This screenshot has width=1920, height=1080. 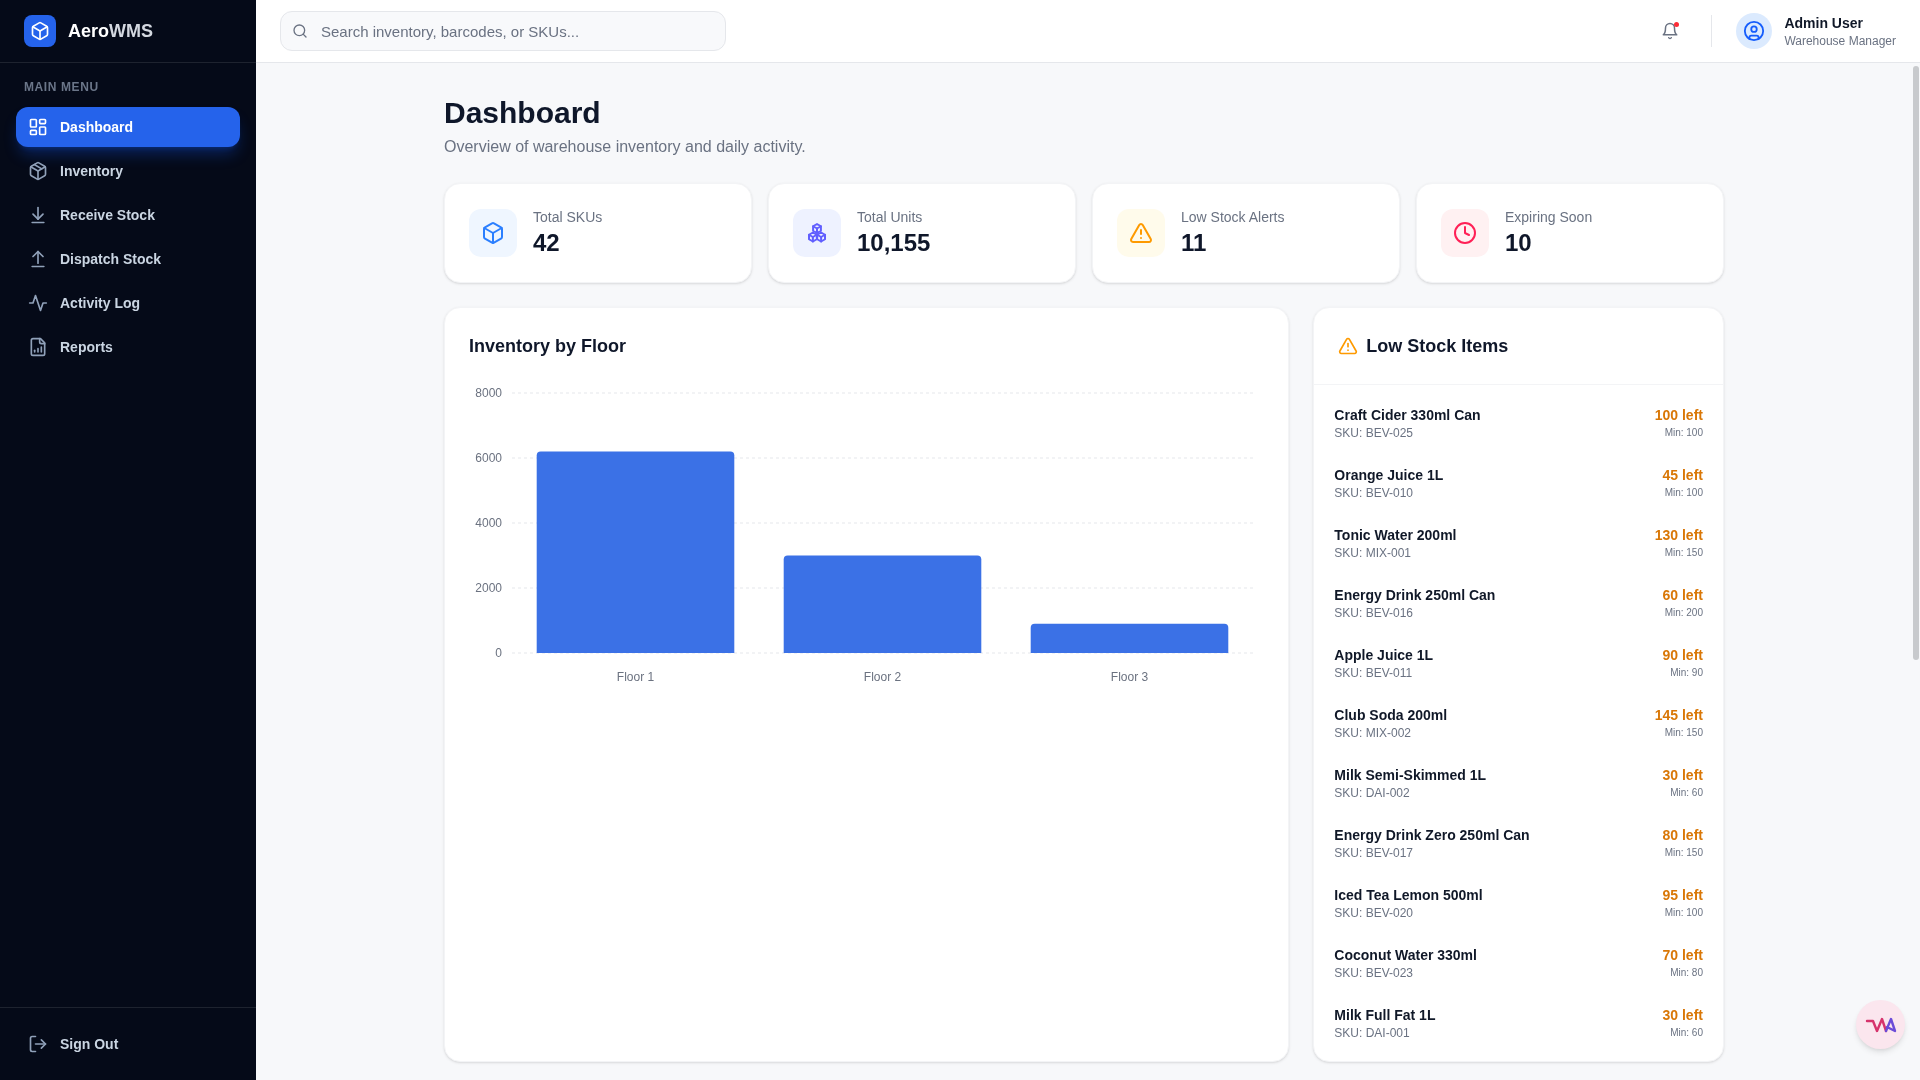 I want to click on bar-chart-file-icon, so click(x=38, y=347).